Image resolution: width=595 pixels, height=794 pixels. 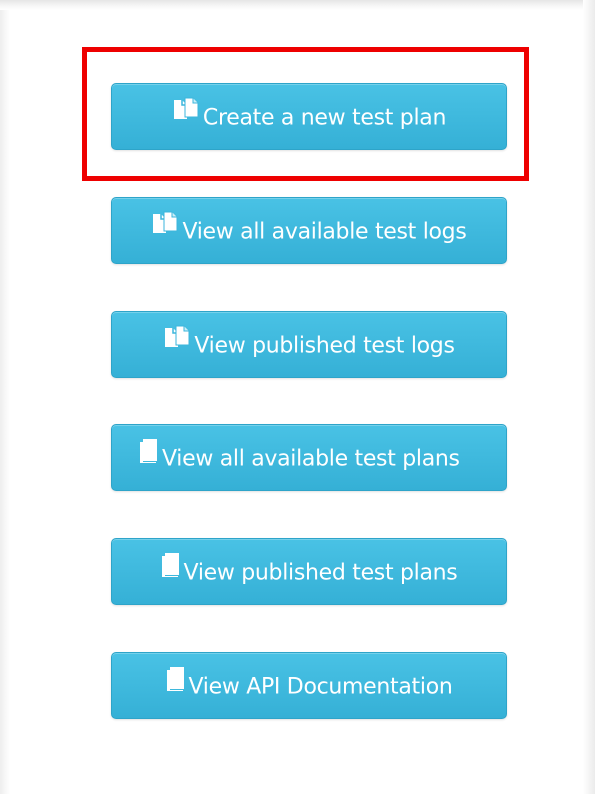 I want to click on view-api-documentation-button: View API Documentation, so click(x=309, y=685).